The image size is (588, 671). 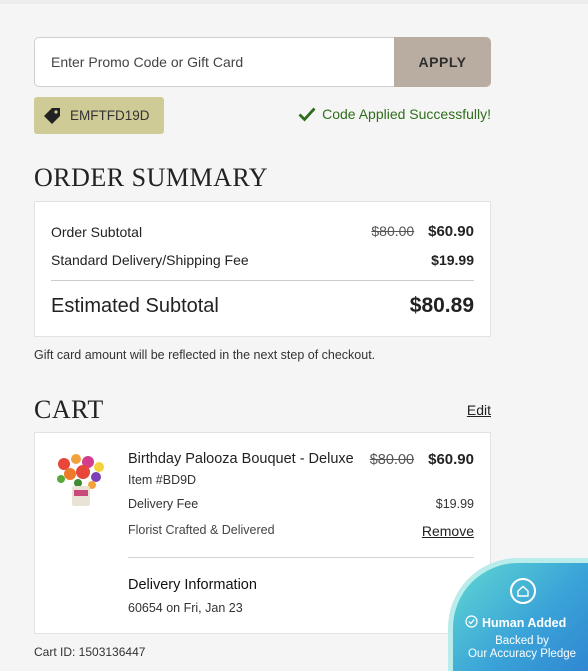 What do you see at coordinates (523, 591) in the screenshot?
I see `home-icon` at bounding box center [523, 591].